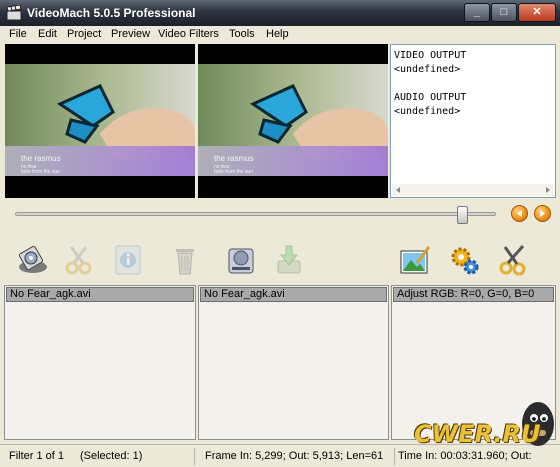 The width and height of the screenshot is (560, 467). Describe the element at coordinates (100, 294) in the screenshot. I see `input-file-item: No Fear_agk.avi` at that location.